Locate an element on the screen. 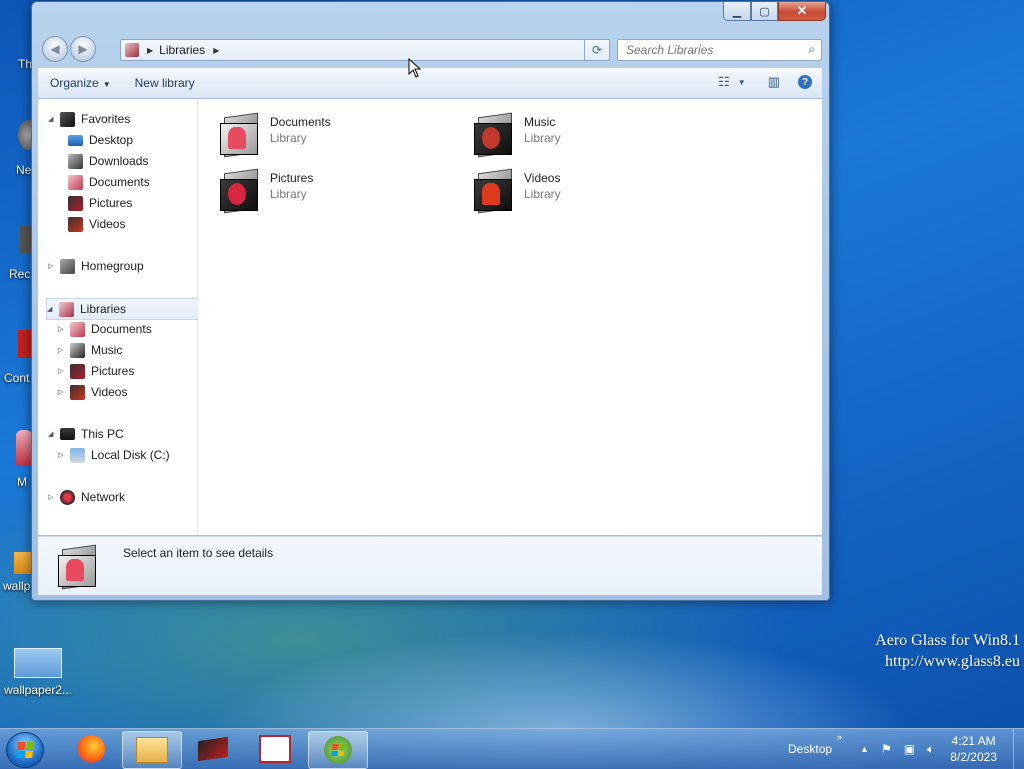 This screenshot has height=769, width=1024. organize-label: Organize is located at coordinates (74, 83).